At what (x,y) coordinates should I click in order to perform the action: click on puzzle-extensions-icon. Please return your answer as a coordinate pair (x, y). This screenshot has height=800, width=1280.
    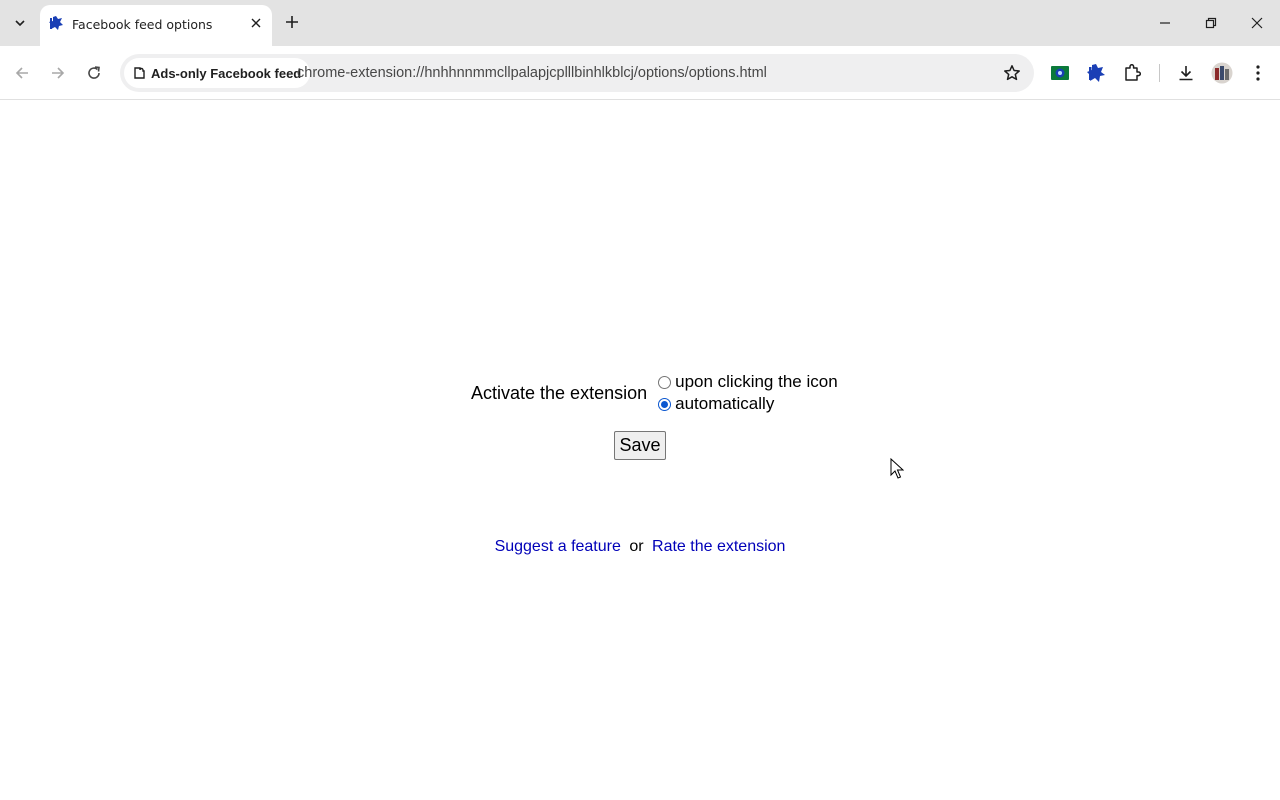
    Looking at the image, I should click on (1133, 72).